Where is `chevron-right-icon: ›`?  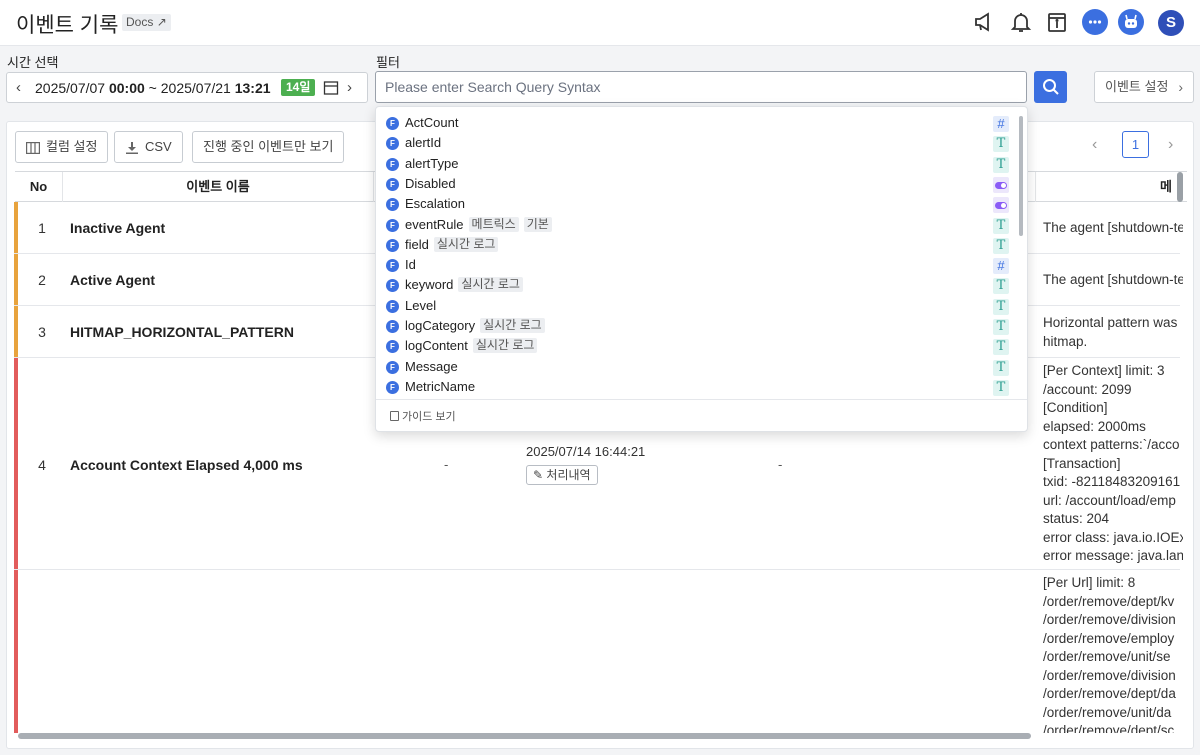 chevron-right-icon: › is located at coordinates (1180, 87).